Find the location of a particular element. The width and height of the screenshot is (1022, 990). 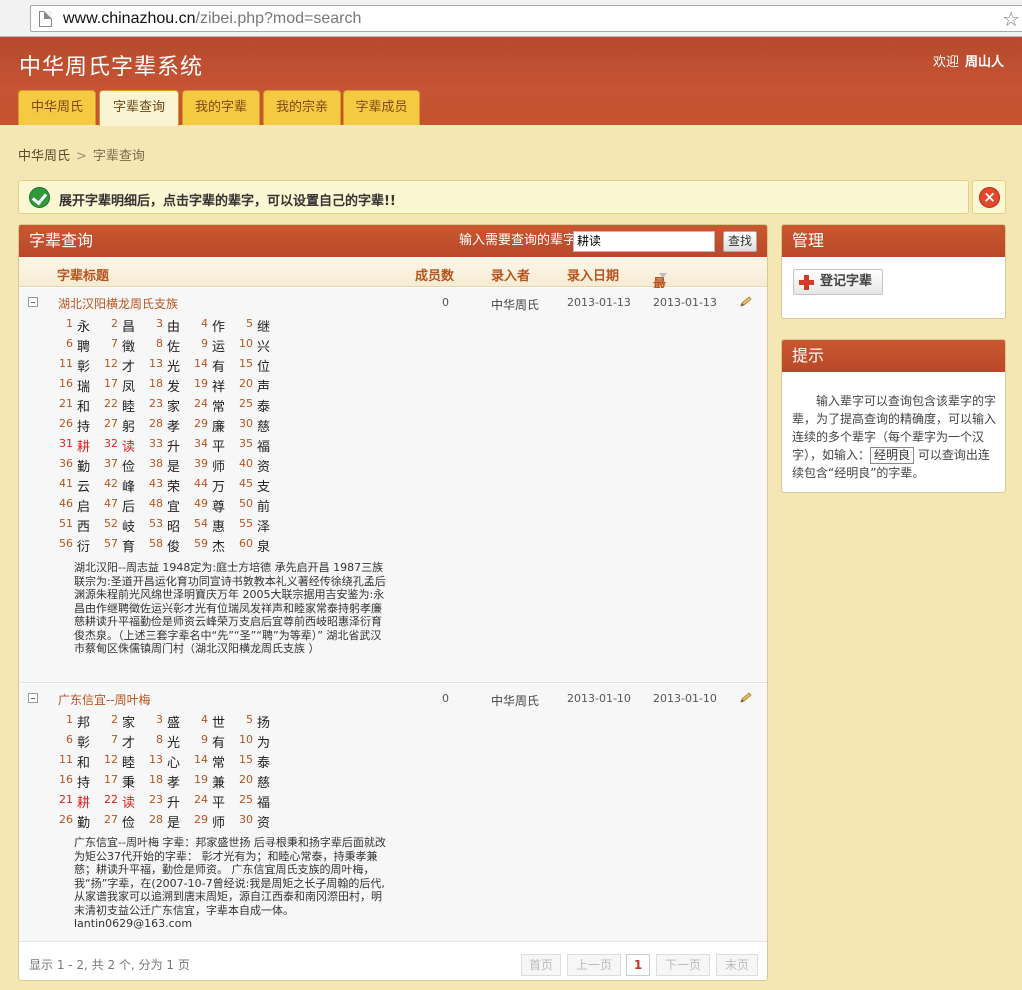

zibei-char: 前 is located at coordinates (263, 505).